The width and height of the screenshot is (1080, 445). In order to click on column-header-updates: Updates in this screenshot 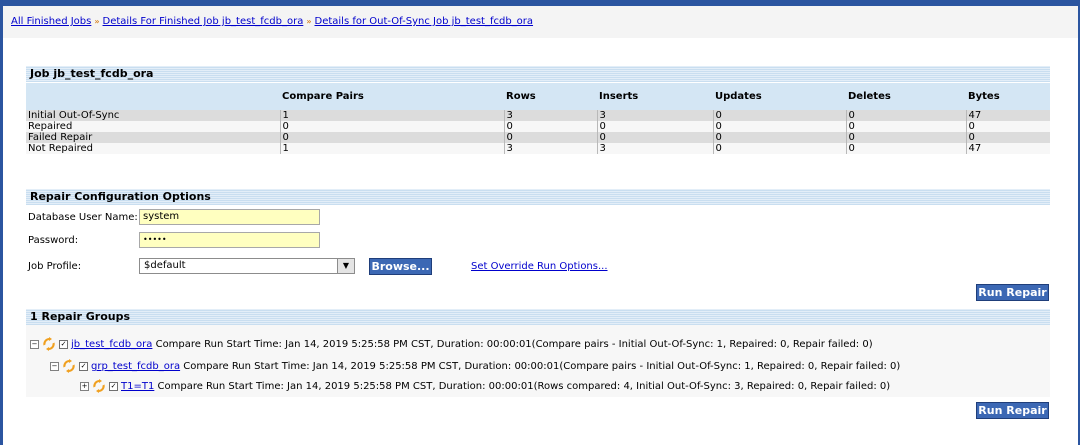, I will do `click(779, 96)`.